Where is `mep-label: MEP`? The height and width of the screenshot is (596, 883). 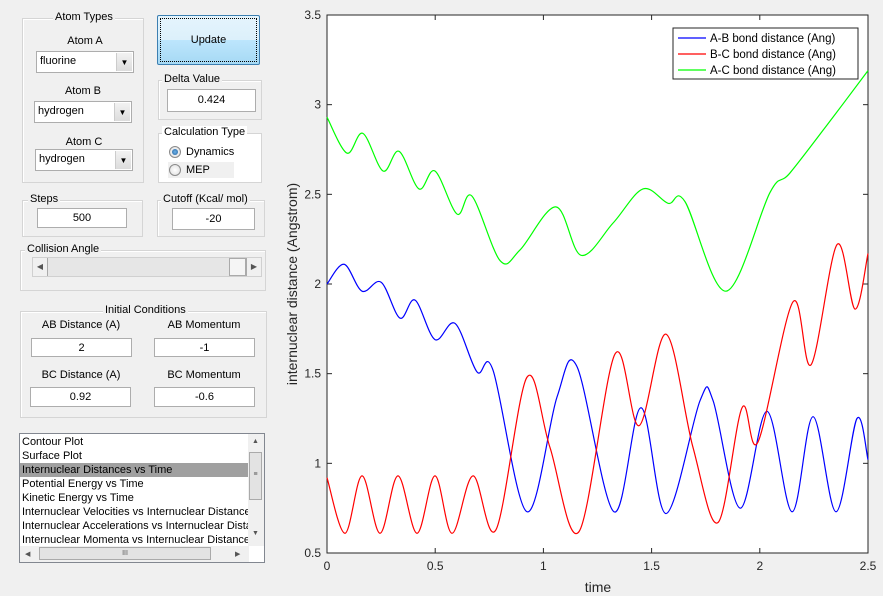
mep-label: MEP is located at coordinates (198, 170).